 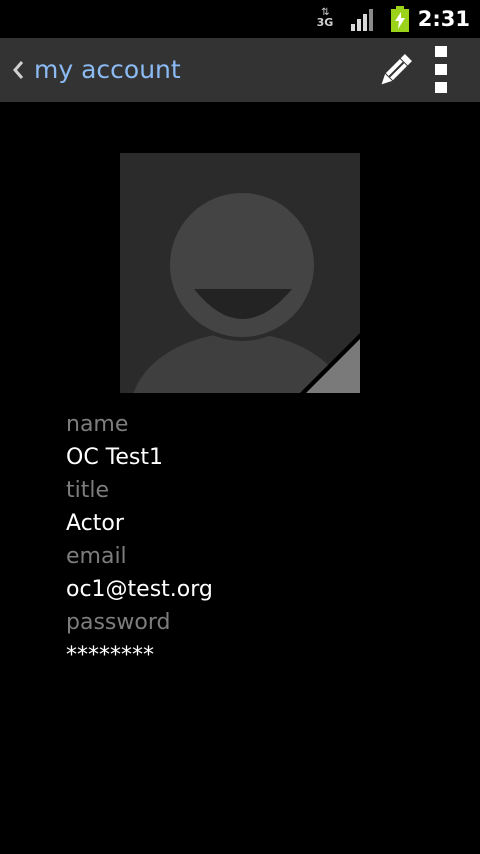 I want to click on network-type: 3G, so click(x=325, y=22).